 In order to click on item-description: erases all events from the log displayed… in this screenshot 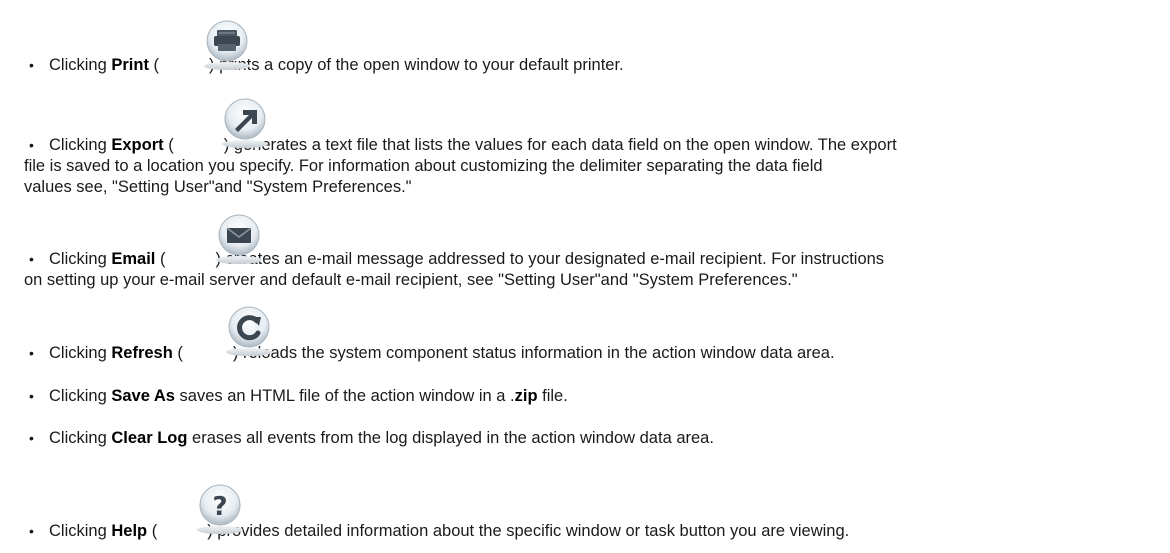, I will do `click(450, 438)`.